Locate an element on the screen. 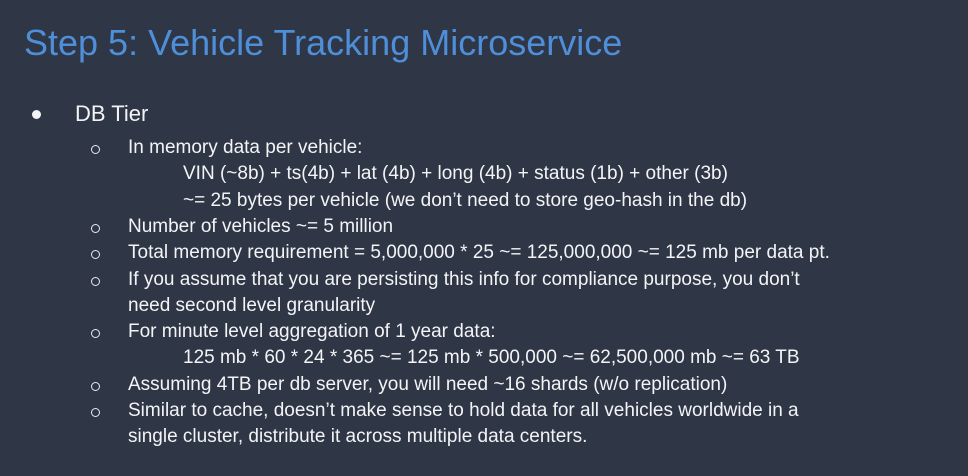 This screenshot has height=476, width=968. bullet-icon is located at coordinates (36, 114).